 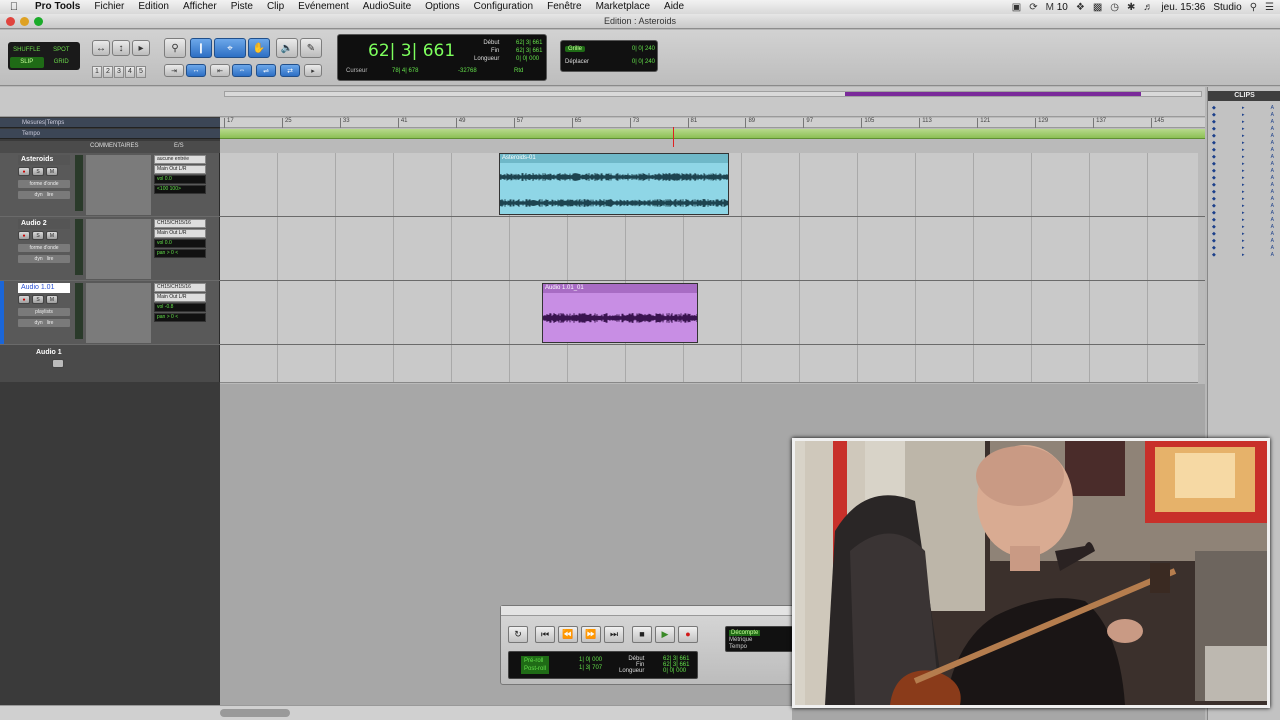 What do you see at coordinates (287, 48) in the screenshot?
I see `scrubber-tool-button: 🔈` at bounding box center [287, 48].